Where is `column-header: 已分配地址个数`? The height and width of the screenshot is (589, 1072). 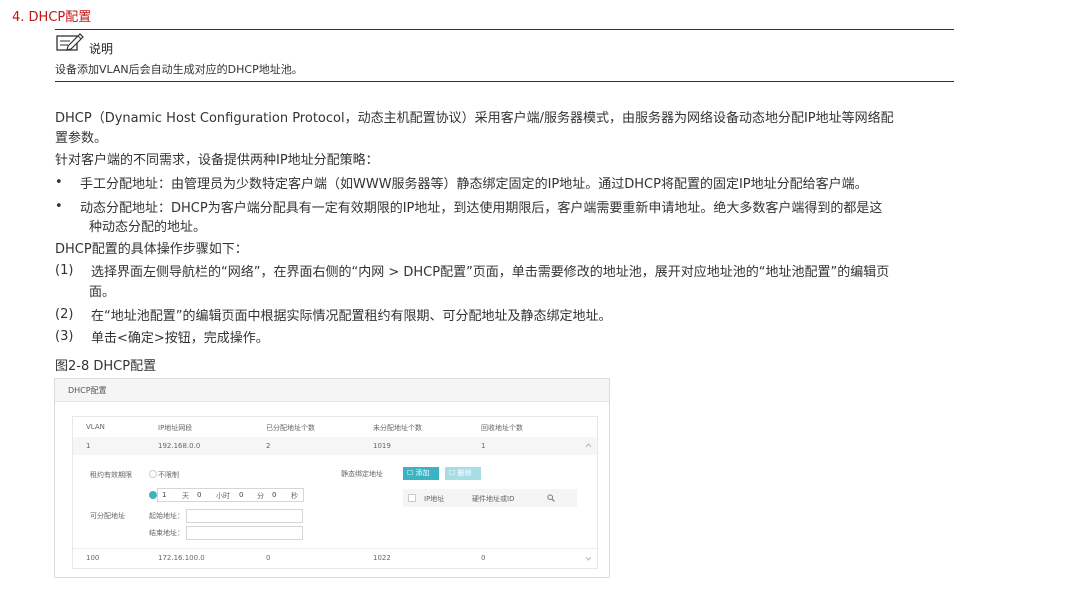
column-header: 已分配地址个数 is located at coordinates (290, 428).